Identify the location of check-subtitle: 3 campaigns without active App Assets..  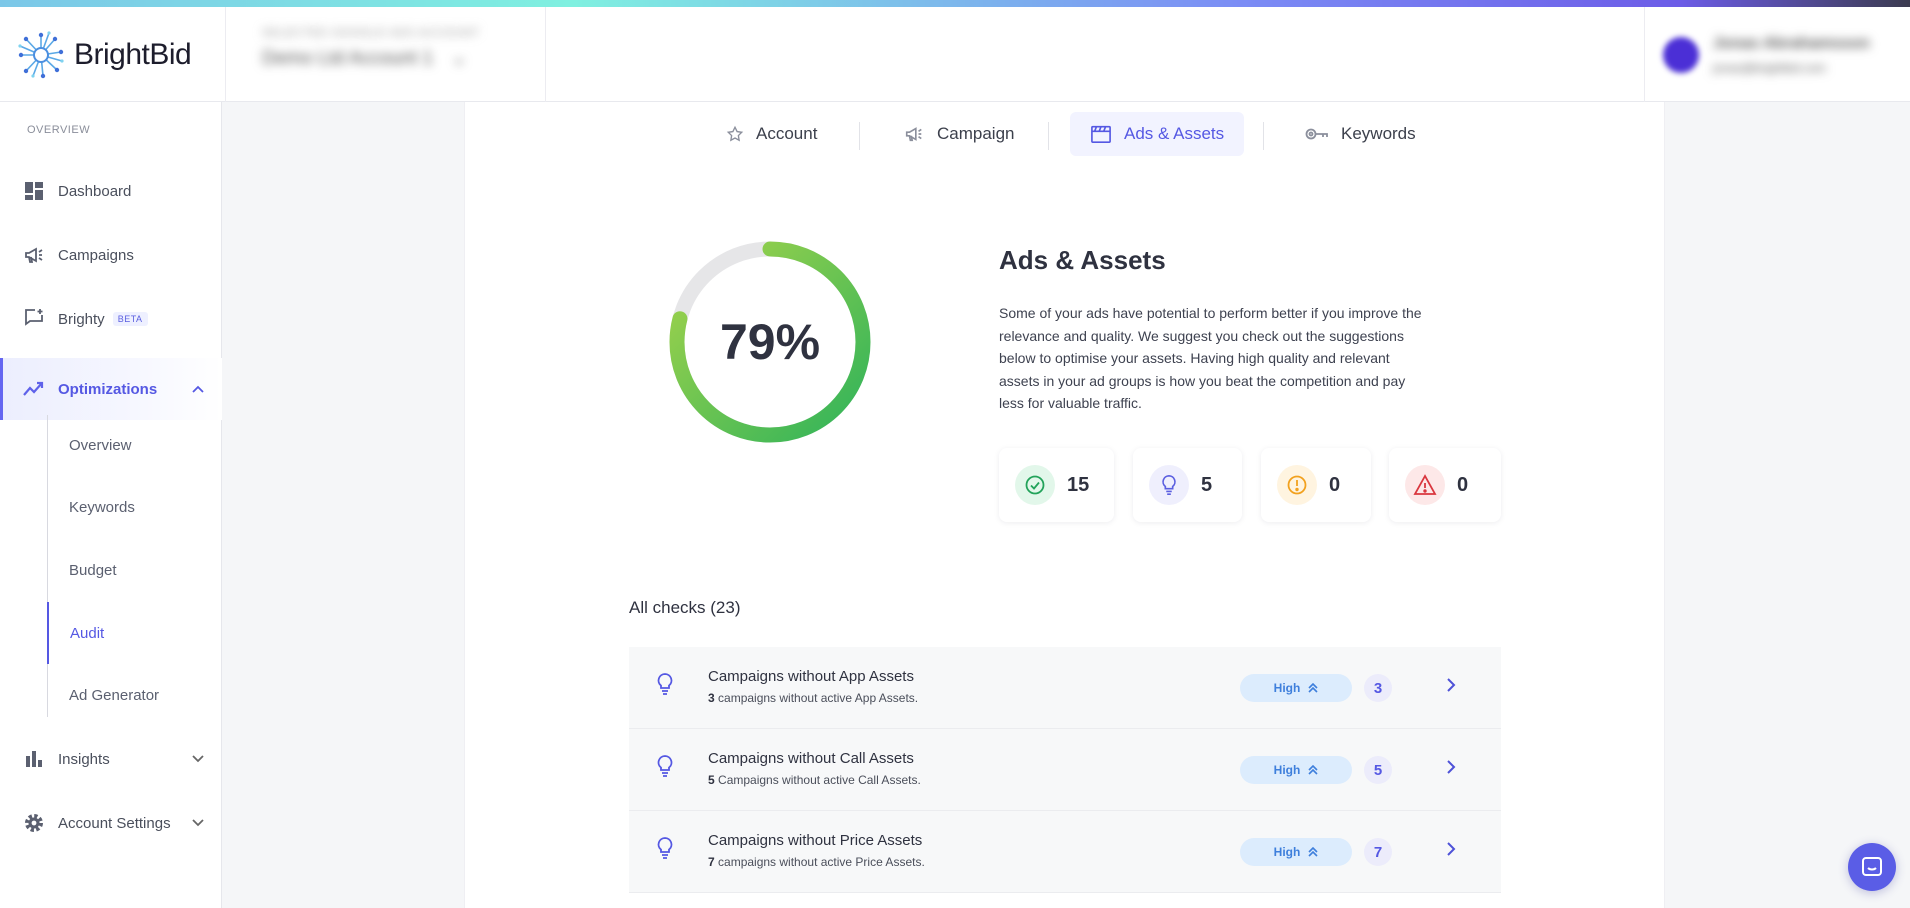
(813, 698).